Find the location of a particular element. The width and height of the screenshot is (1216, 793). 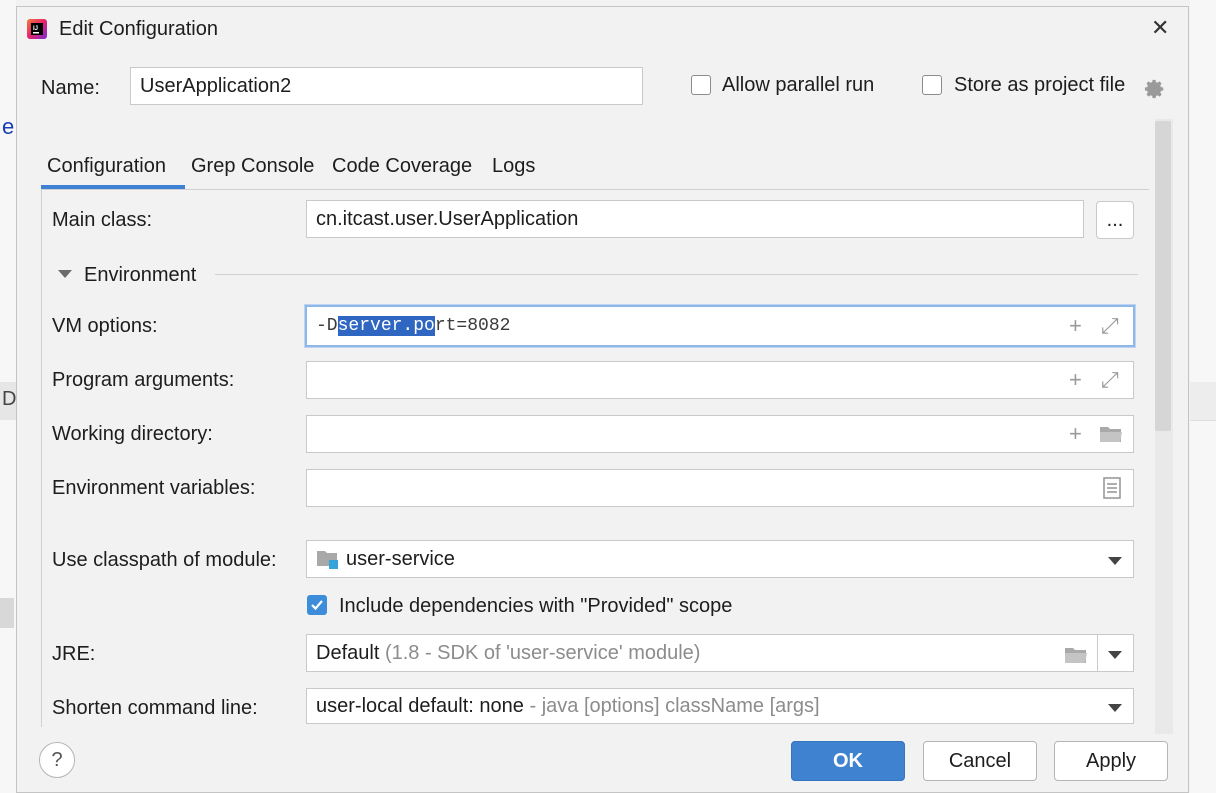

jre-label: JRE: is located at coordinates (74, 654).